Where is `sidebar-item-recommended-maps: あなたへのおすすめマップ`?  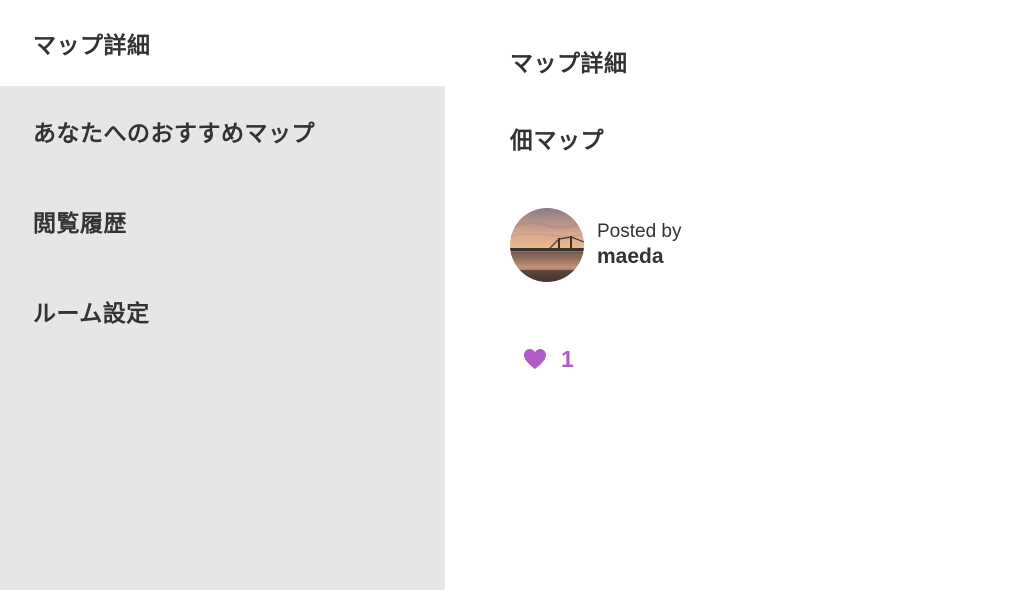
sidebar-item-recommended-maps: あなたへのおすすめマップ is located at coordinates (222, 131).